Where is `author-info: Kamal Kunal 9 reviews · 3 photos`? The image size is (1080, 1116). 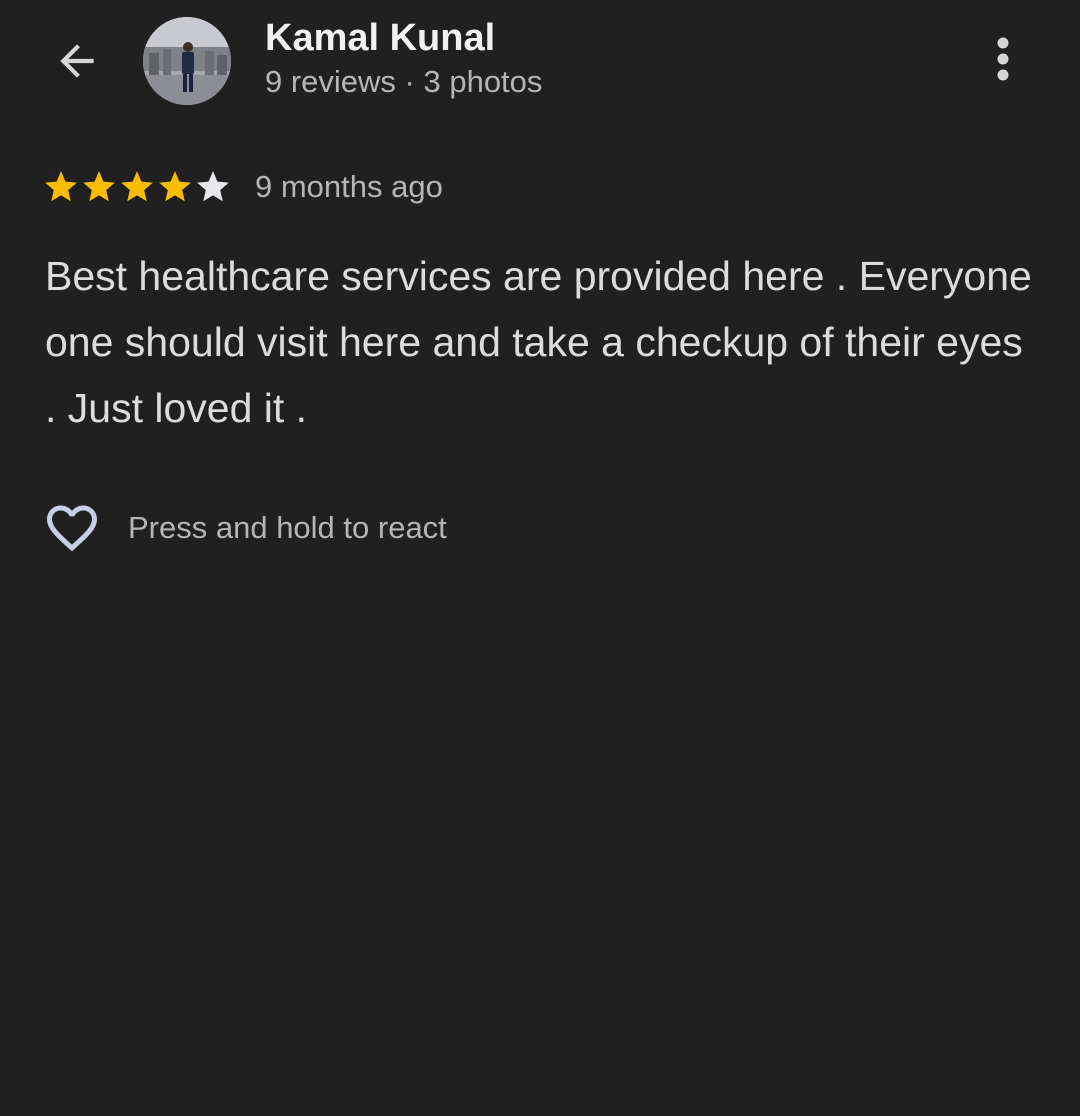
author-info: Kamal Kunal 9 reviews · 3 photos is located at coordinates (403, 58).